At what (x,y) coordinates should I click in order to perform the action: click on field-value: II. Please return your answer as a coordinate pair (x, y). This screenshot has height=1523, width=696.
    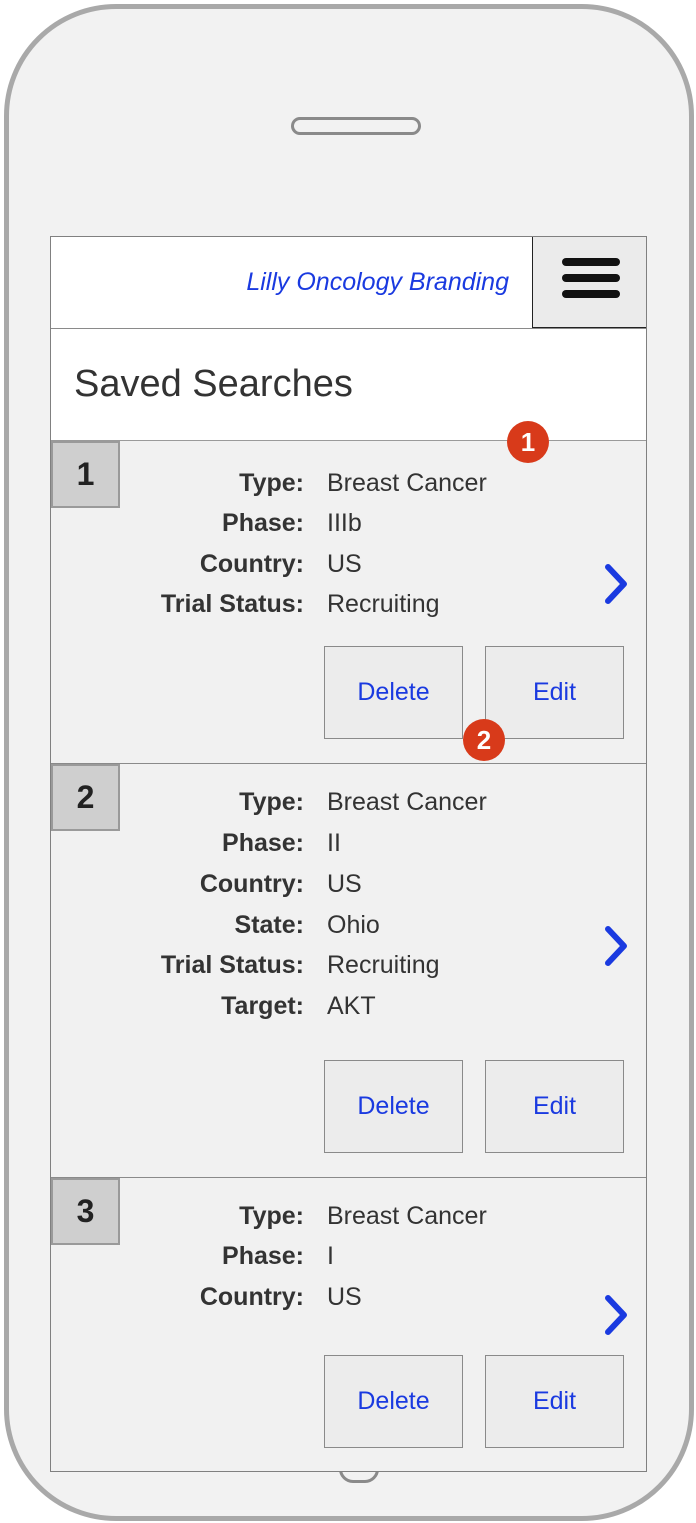
    Looking at the image, I should click on (334, 843).